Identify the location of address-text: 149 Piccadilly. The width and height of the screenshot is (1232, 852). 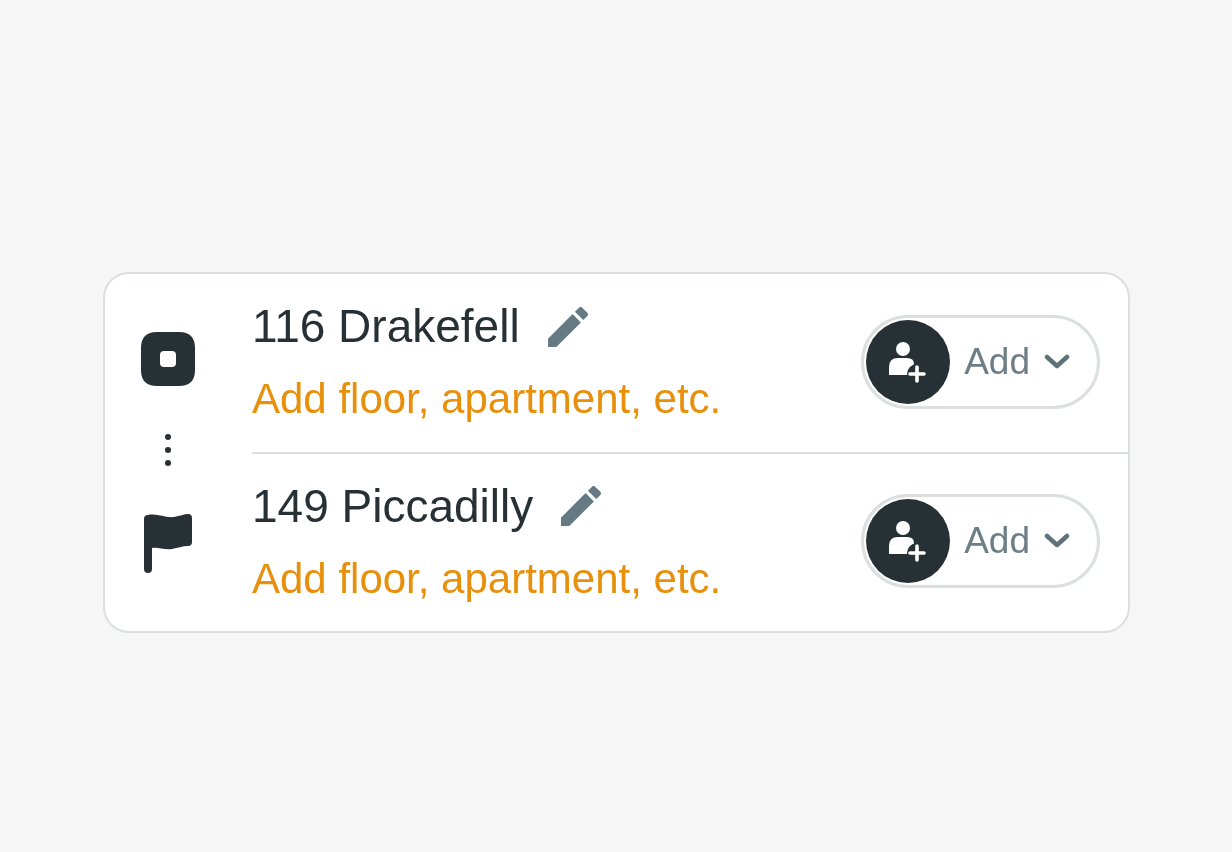
(393, 506).